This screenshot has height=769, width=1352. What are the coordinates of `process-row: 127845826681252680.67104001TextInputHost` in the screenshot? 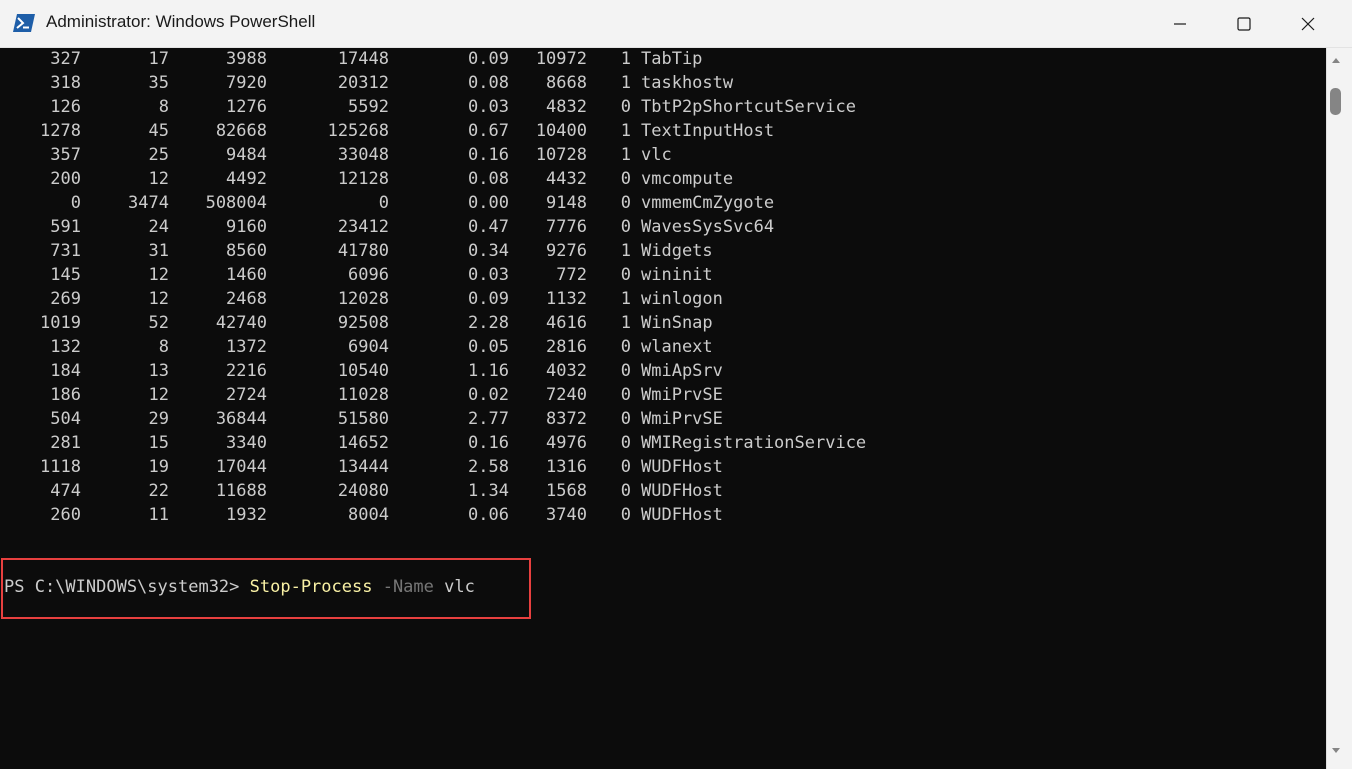 It's located at (660, 131).